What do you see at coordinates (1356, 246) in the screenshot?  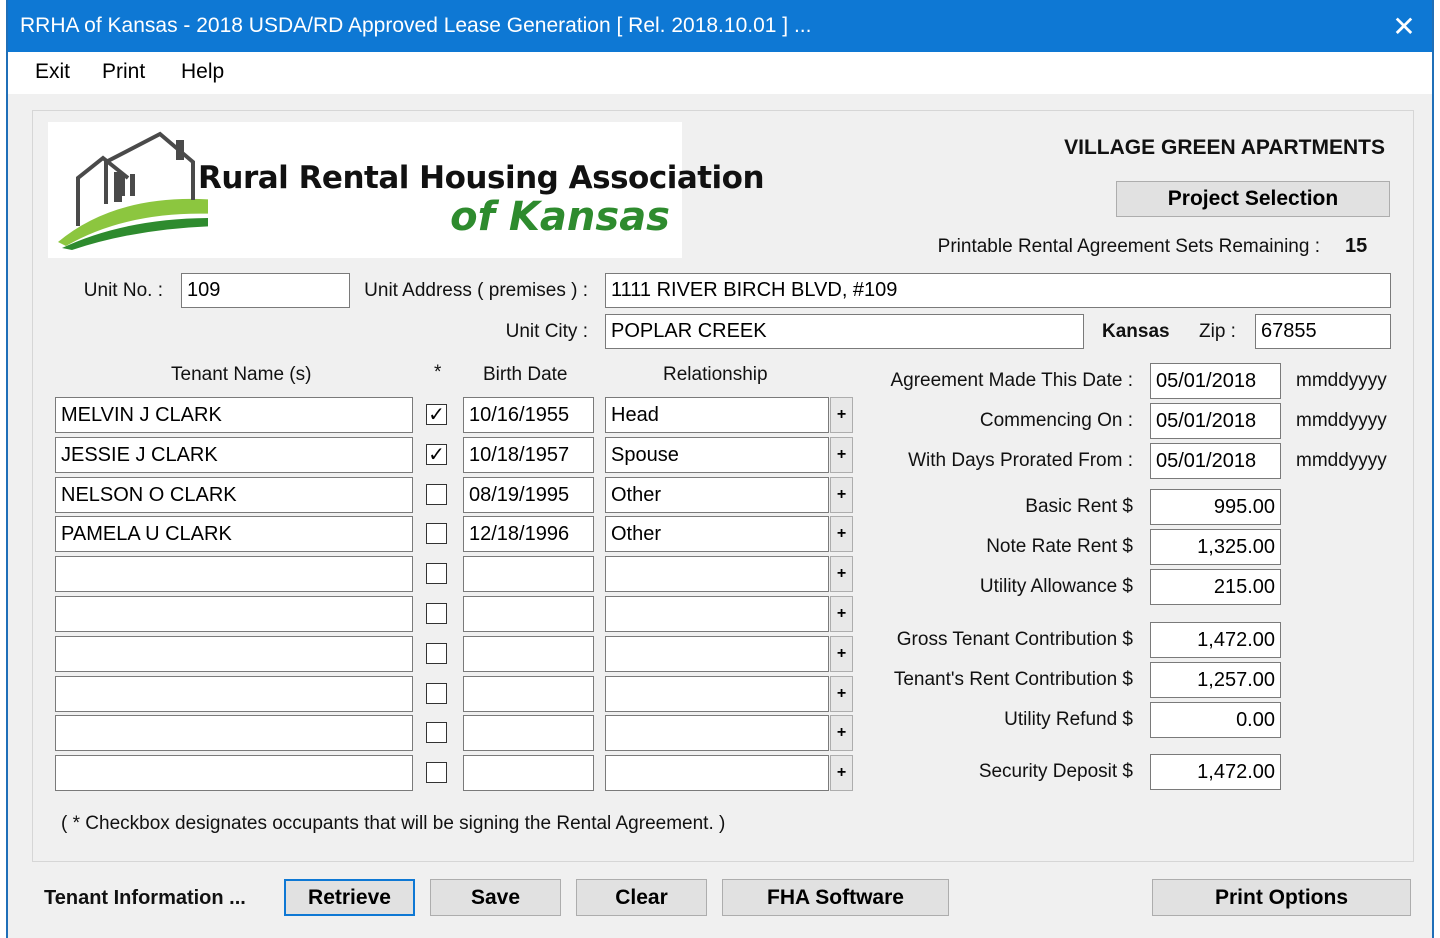 I see `remaining-count: 15` at bounding box center [1356, 246].